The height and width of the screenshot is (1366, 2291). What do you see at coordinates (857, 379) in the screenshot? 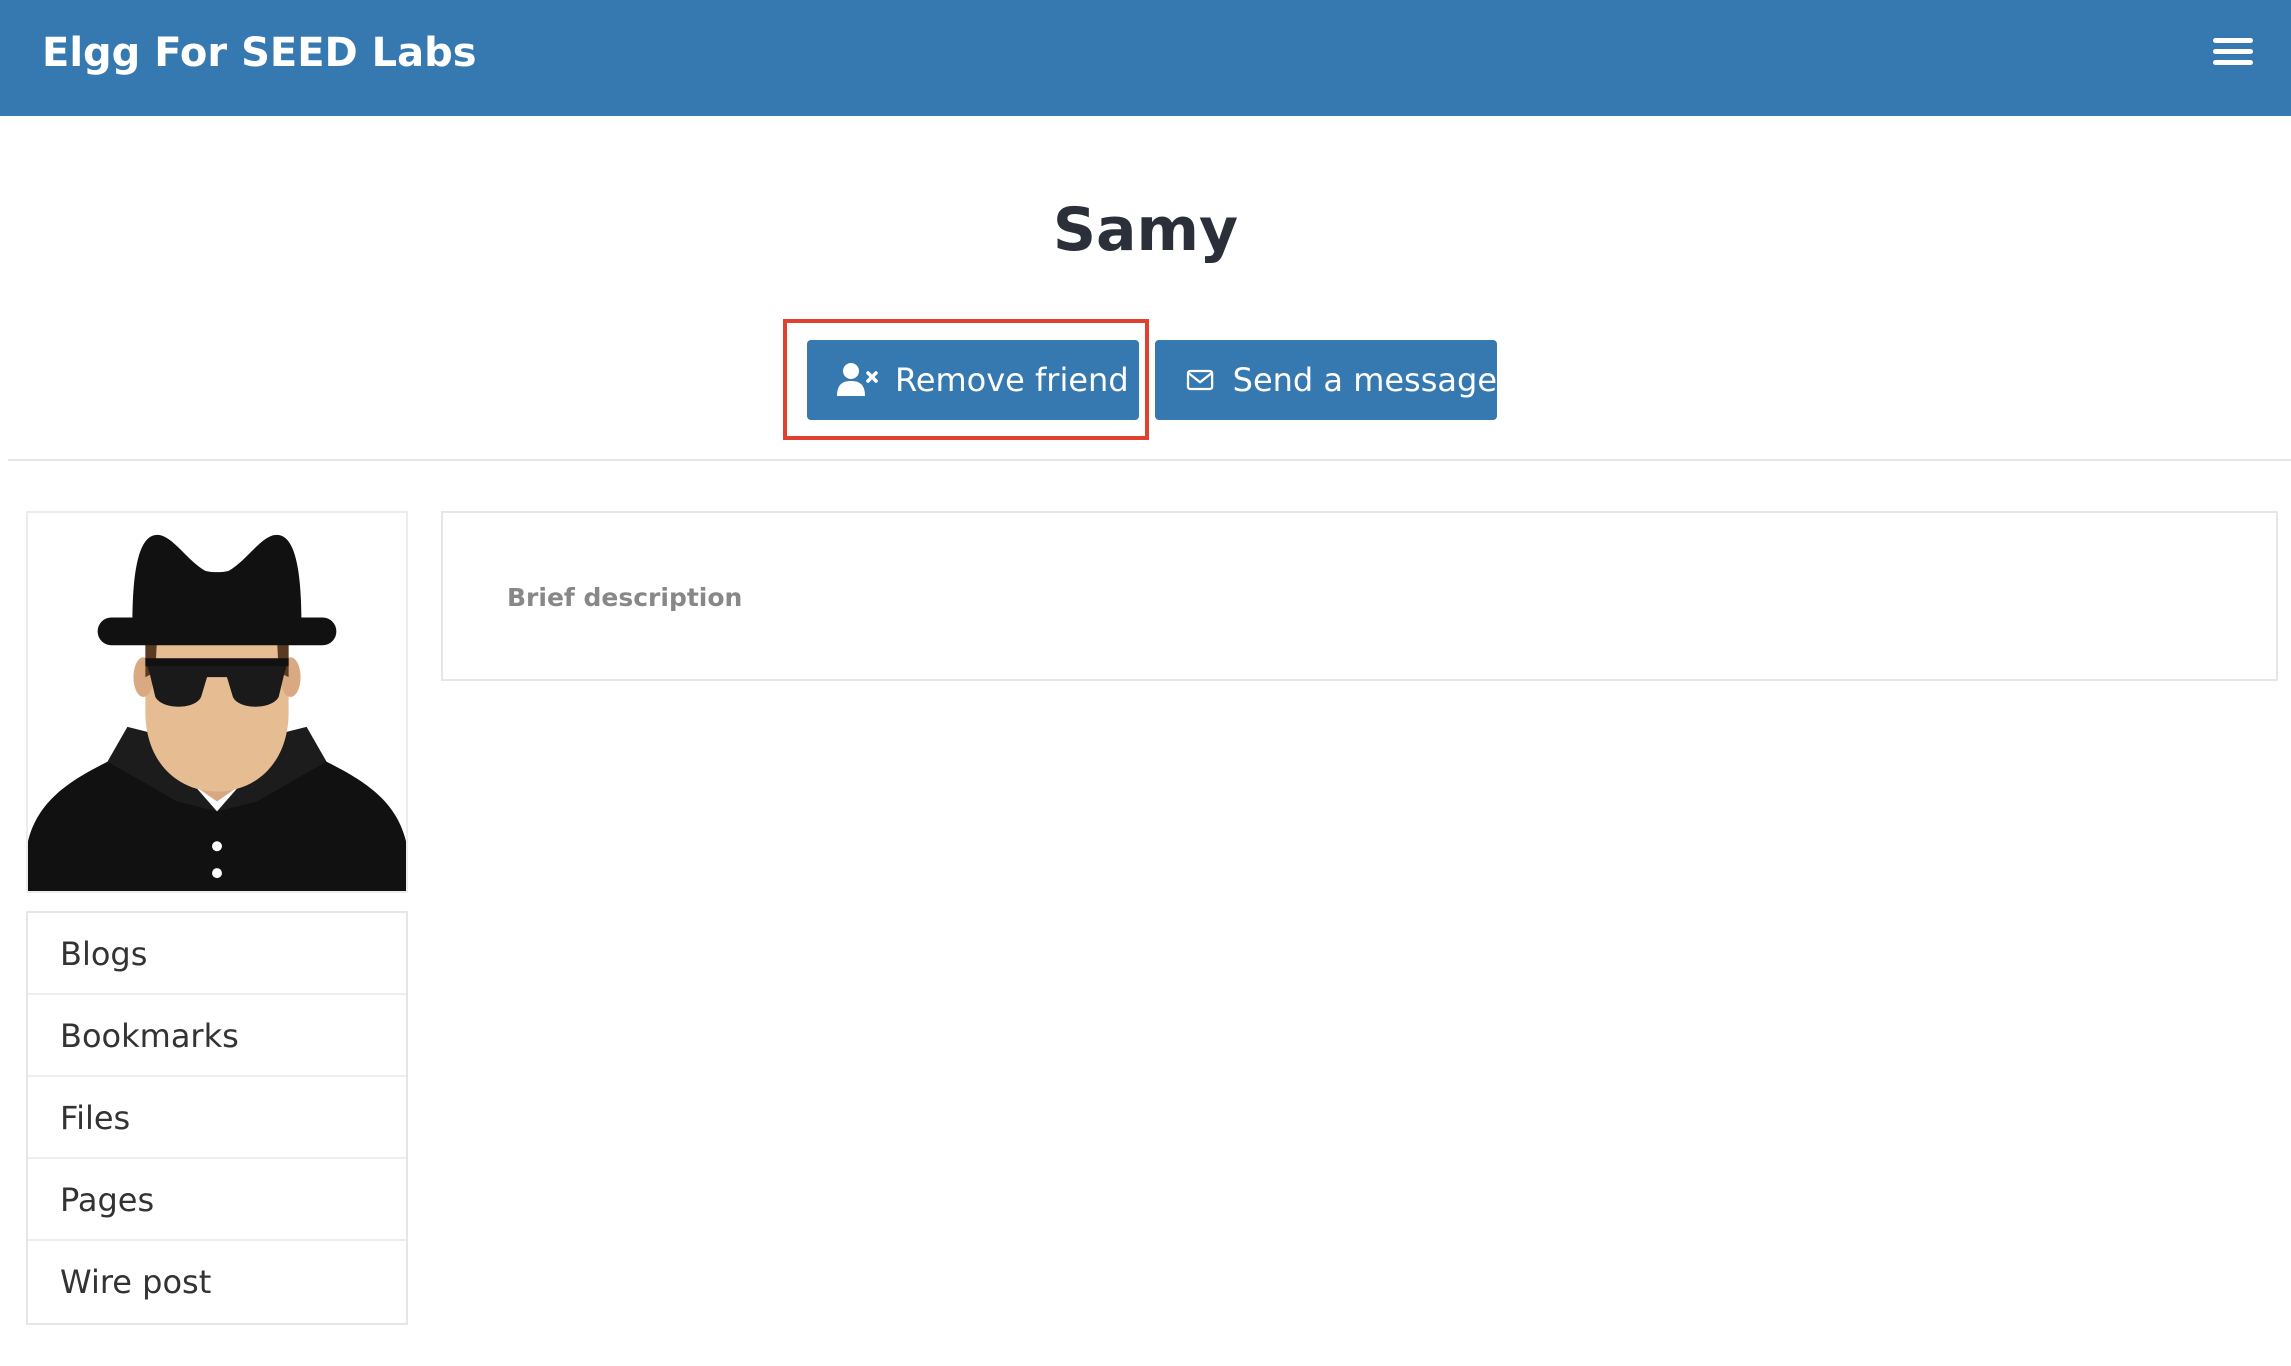
I see `user-remove-icon` at bounding box center [857, 379].